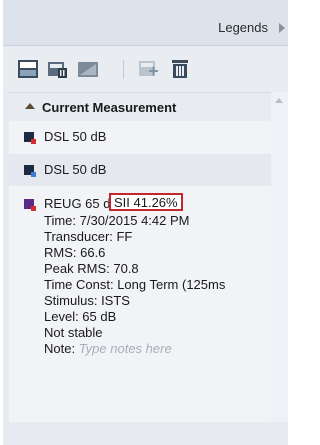 This screenshot has height=445, width=320. Describe the element at coordinates (146, 202) in the screenshot. I see `sii-value: SII 41.26%` at that location.